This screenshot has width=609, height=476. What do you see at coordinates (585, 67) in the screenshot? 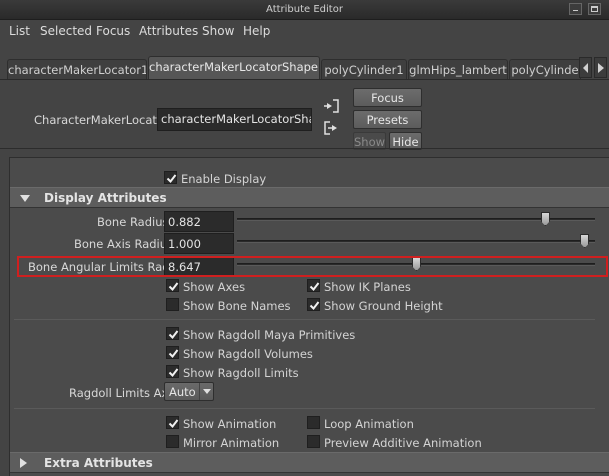
I see `tab-scroll-left-icon` at bounding box center [585, 67].